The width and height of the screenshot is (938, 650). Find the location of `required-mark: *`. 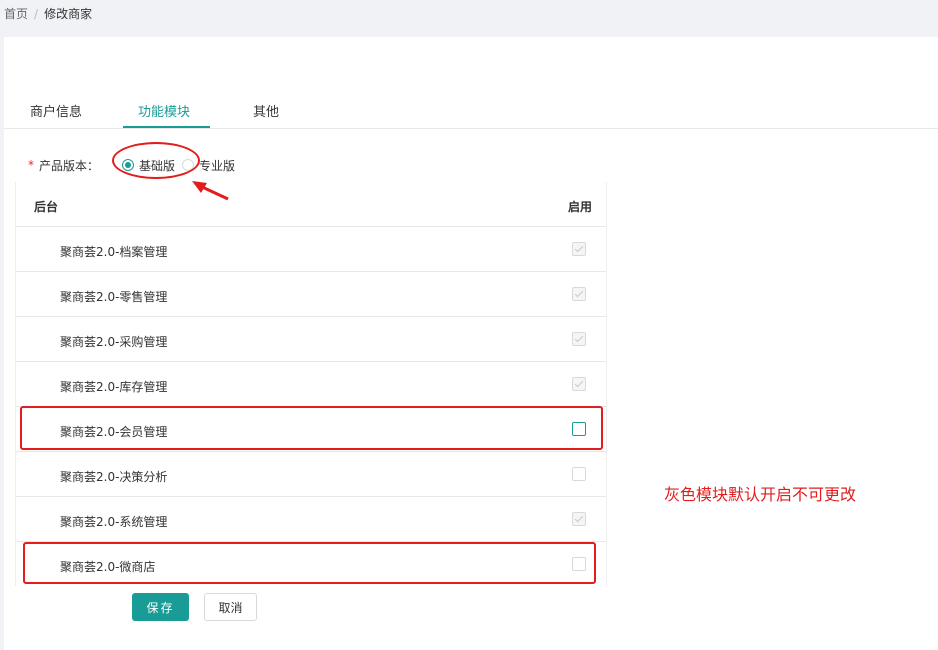

required-mark: * is located at coordinates (31, 165).